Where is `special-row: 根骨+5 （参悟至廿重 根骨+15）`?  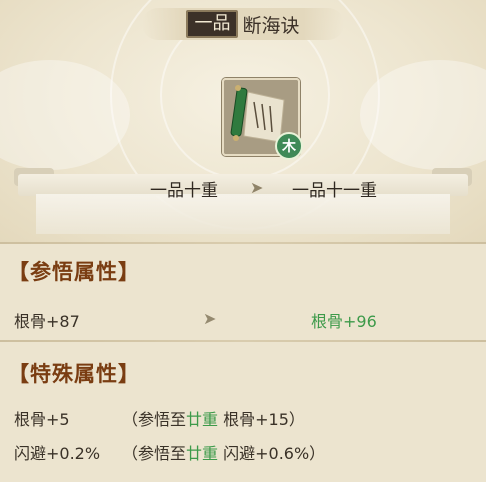
special-row: 根骨+5 （参悟至廿重 根骨+15） is located at coordinates (159, 418).